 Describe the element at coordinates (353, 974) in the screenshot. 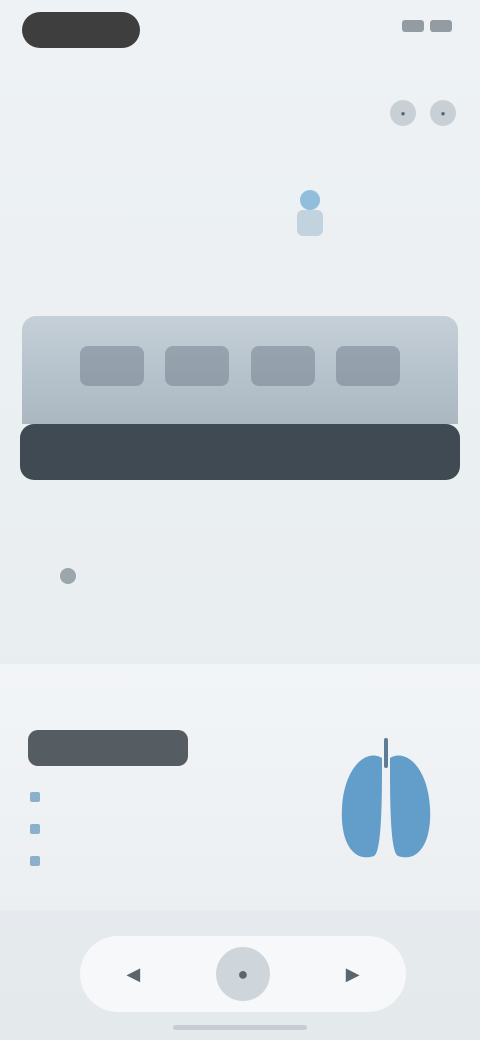

I see `forward-icon: ▶` at that location.